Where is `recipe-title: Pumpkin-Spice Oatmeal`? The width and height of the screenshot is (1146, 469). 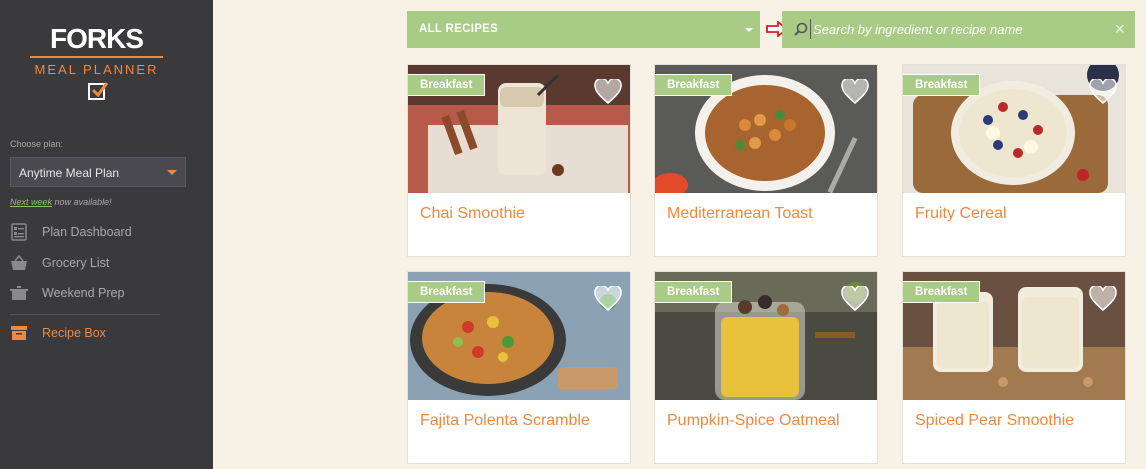
recipe-title: Pumpkin-Spice Oatmeal is located at coordinates (766, 431).